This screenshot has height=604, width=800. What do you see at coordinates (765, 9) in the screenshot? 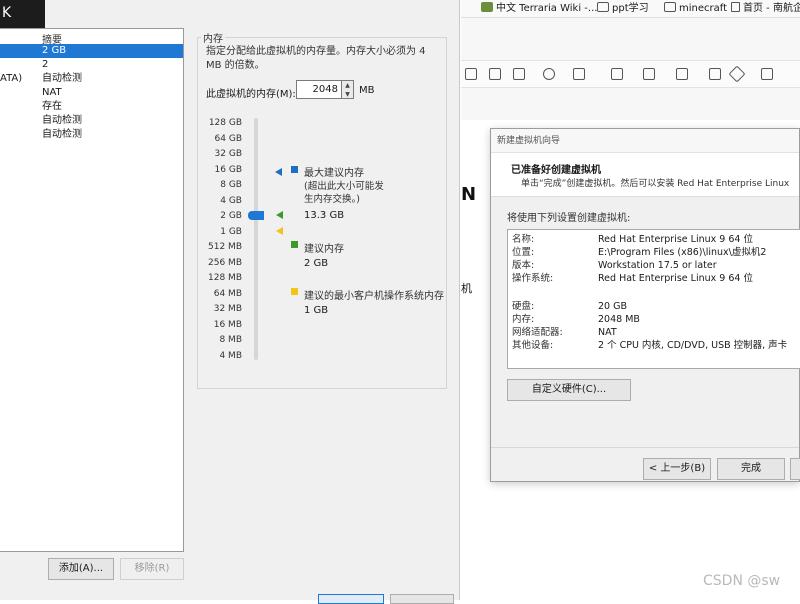
I see `bookmark-homepage: 首页 - 南航企` at bounding box center [765, 9].